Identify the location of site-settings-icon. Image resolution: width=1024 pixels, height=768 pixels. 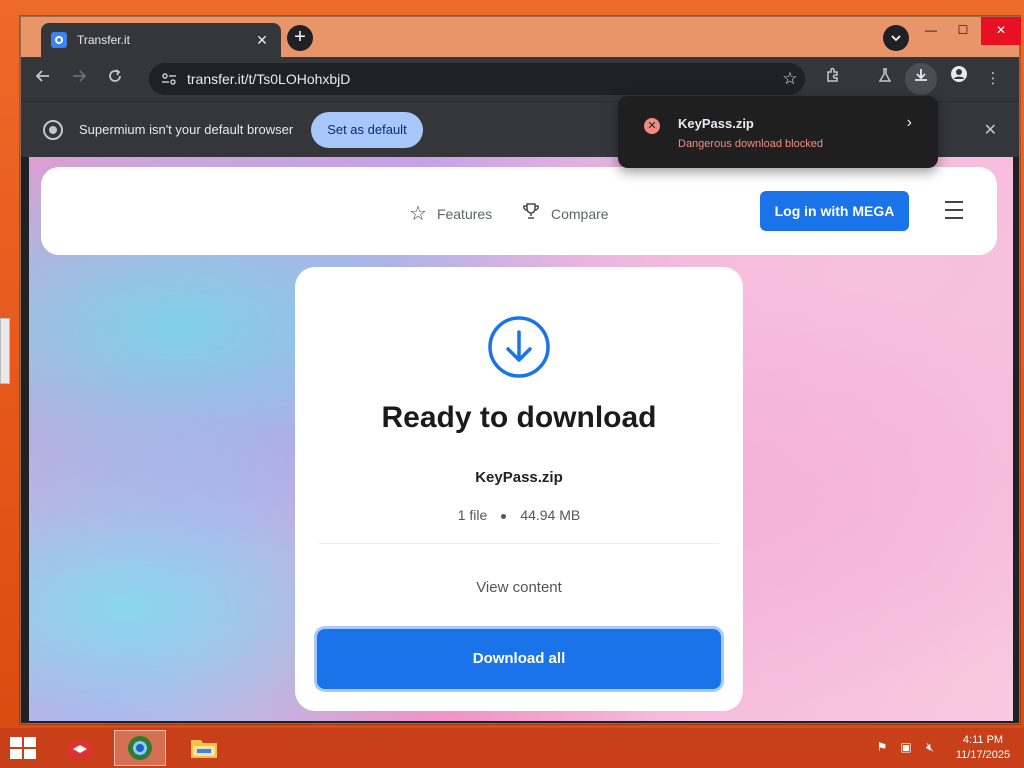
(169, 79).